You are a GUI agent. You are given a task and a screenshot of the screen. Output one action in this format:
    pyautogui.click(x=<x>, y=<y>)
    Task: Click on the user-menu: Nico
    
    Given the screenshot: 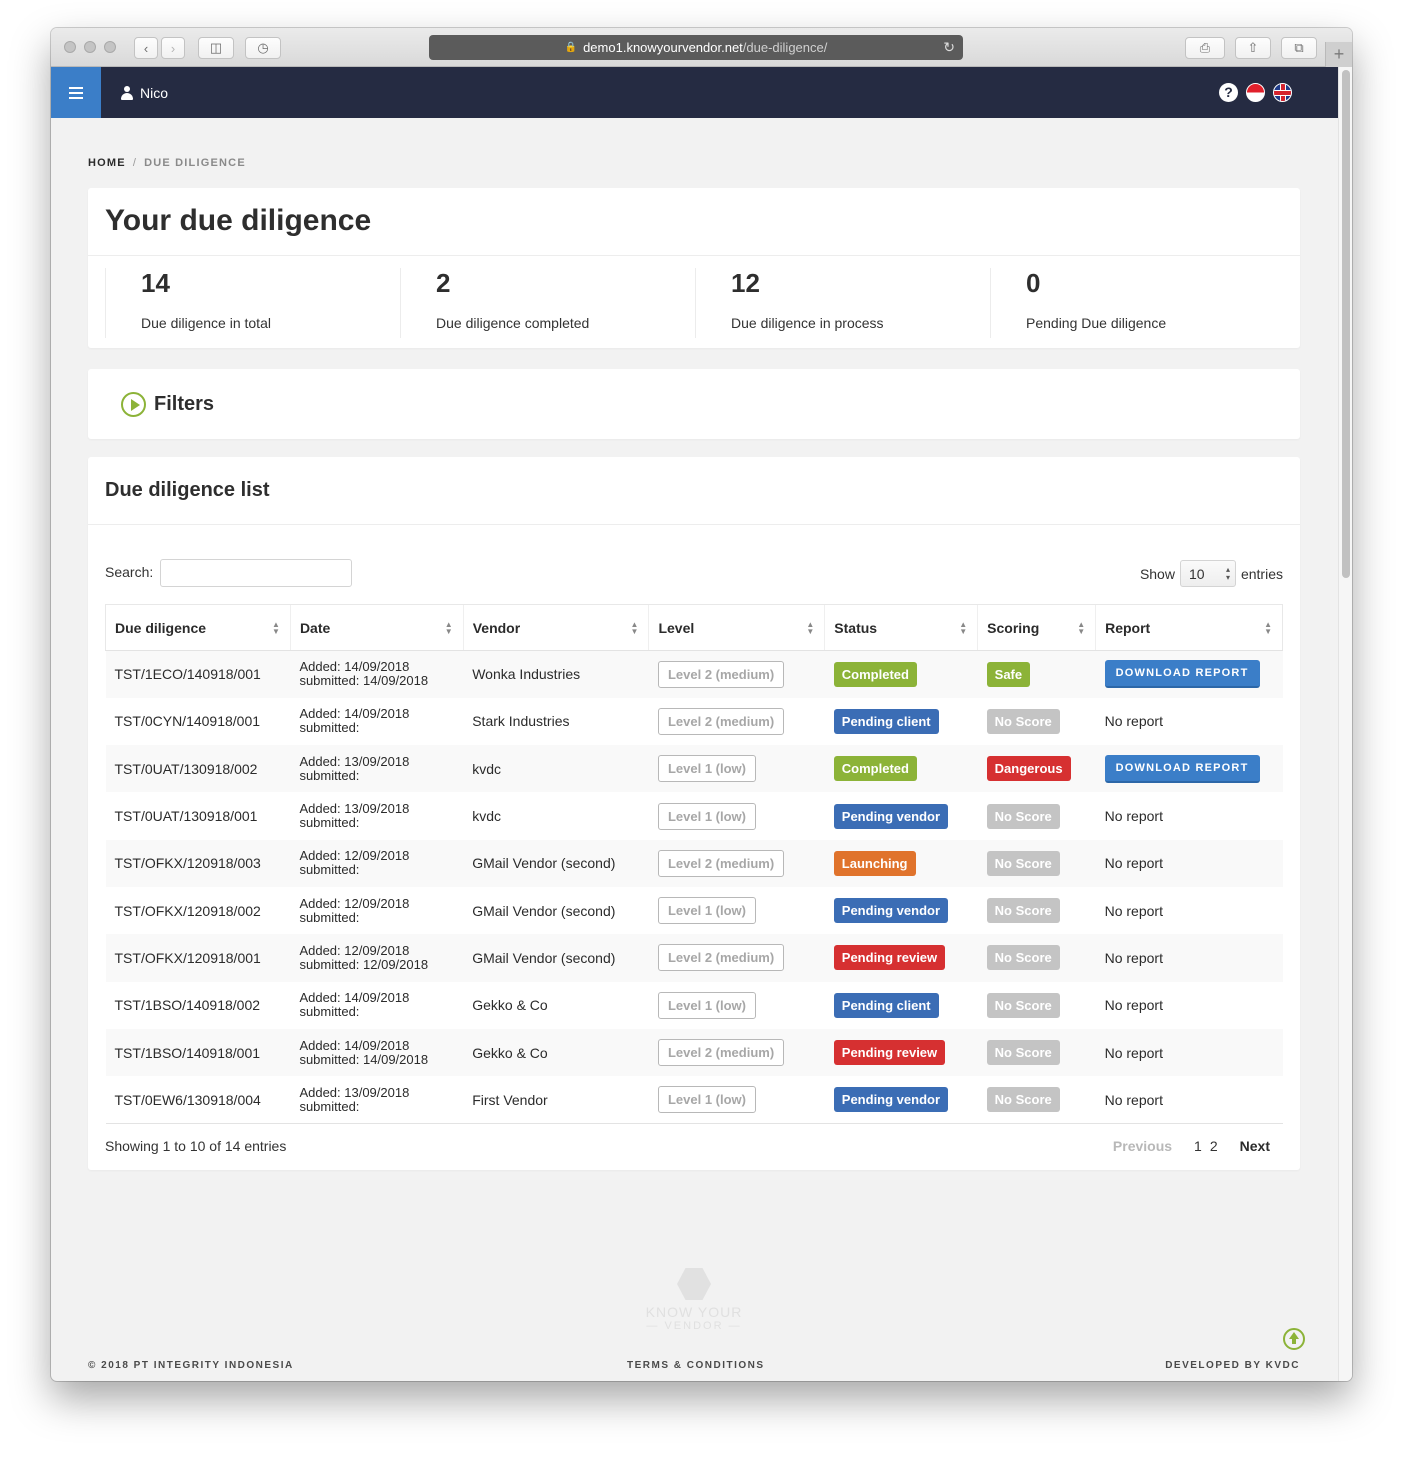 What is the action you would take?
    pyautogui.click(x=144, y=92)
    